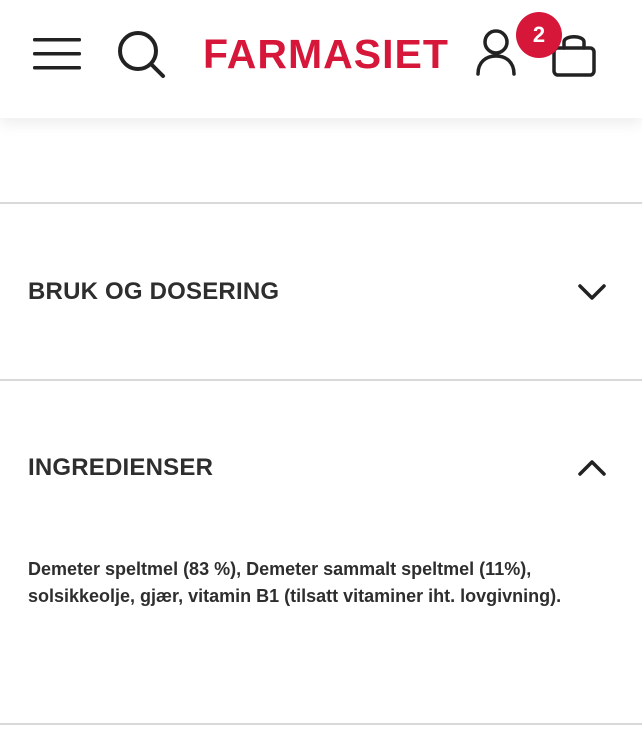  I want to click on hamburger-menu-icon, so click(57, 54).